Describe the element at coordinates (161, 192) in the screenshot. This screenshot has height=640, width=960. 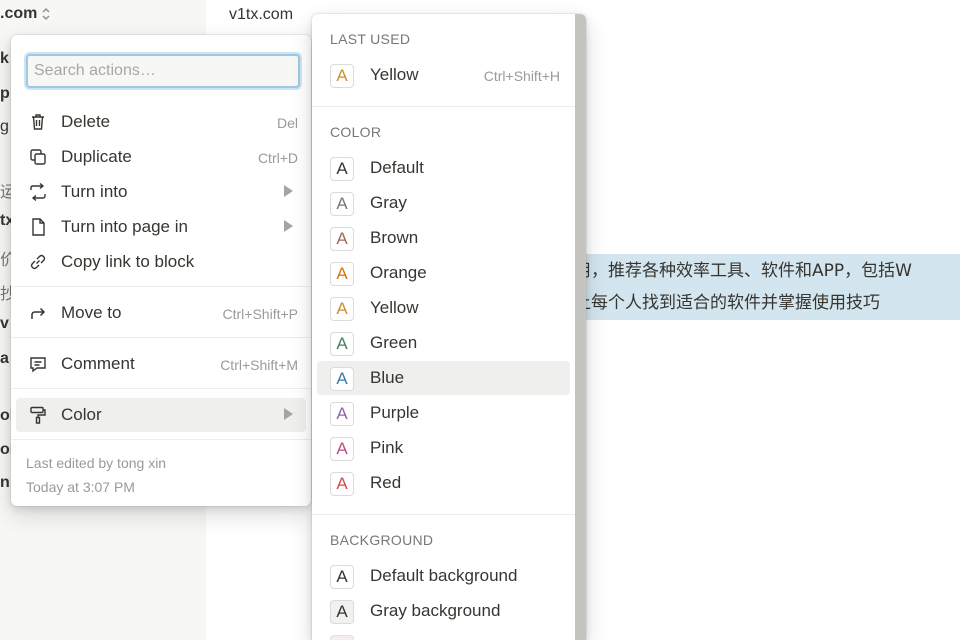
I see `menu-item-turn-into: Turn into` at that location.